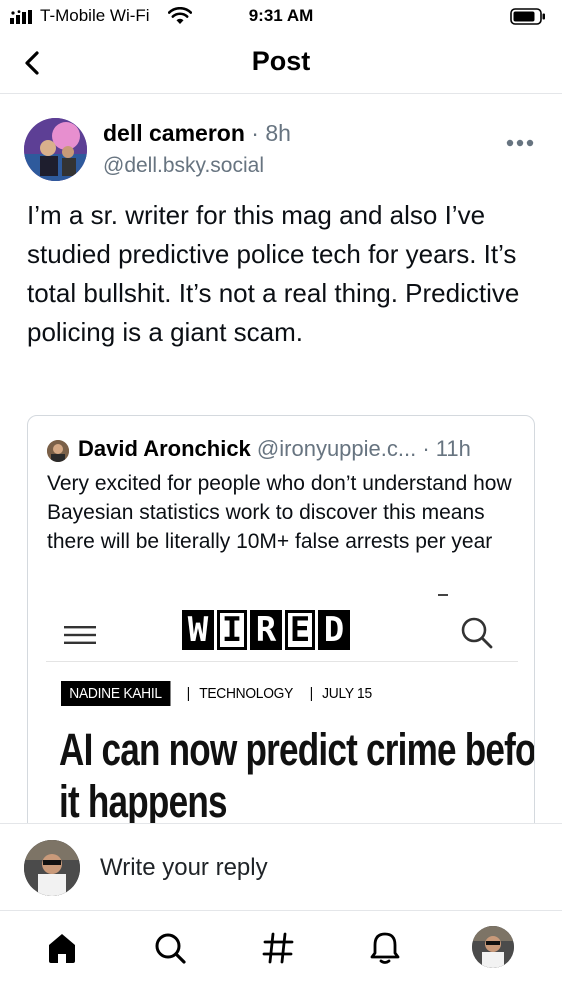  Describe the element at coordinates (52, 868) in the screenshot. I see `my-avatar` at that location.